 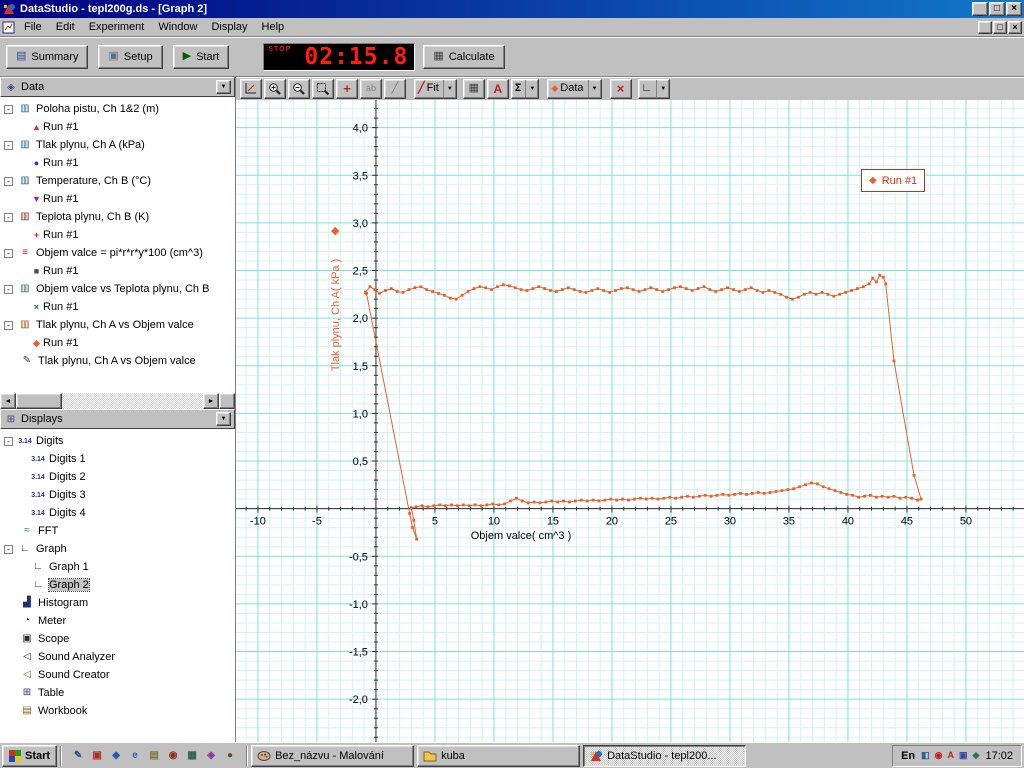 What do you see at coordinates (117, 419) in the screenshot?
I see `displays-panel-header: ⊞ Displays ▼` at bounding box center [117, 419].